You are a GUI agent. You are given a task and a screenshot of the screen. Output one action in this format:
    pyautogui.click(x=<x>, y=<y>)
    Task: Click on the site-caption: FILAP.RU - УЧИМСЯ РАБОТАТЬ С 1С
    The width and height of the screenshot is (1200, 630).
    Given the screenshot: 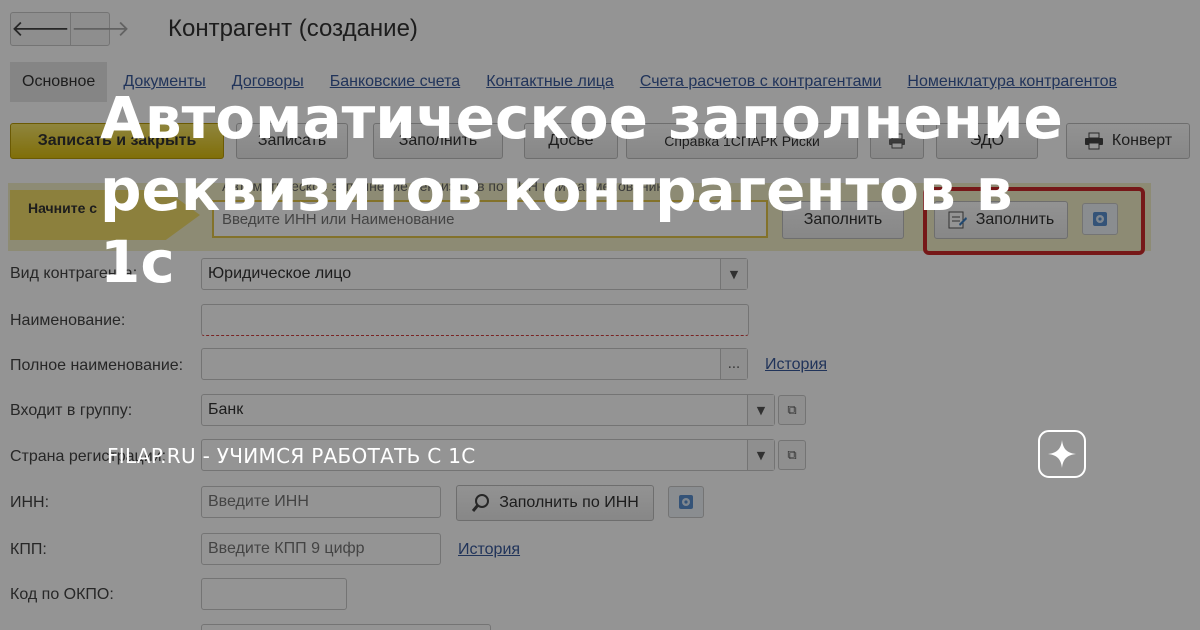 What is the action you would take?
    pyautogui.click(x=291, y=456)
    